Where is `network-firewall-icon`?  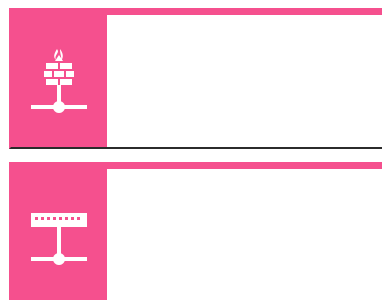 network-firewall-icon is located at coordinates (59, 81).